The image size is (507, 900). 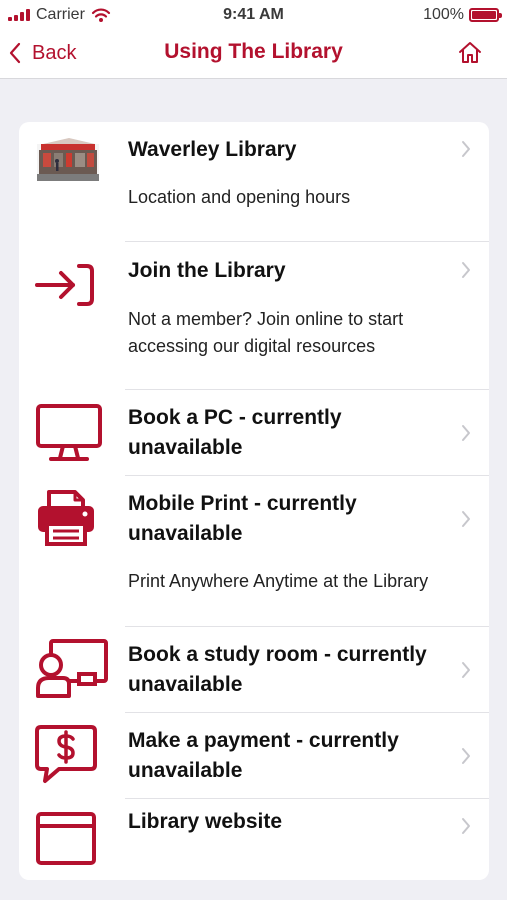 I want to click on library-photo, so click(x=68, y=158).